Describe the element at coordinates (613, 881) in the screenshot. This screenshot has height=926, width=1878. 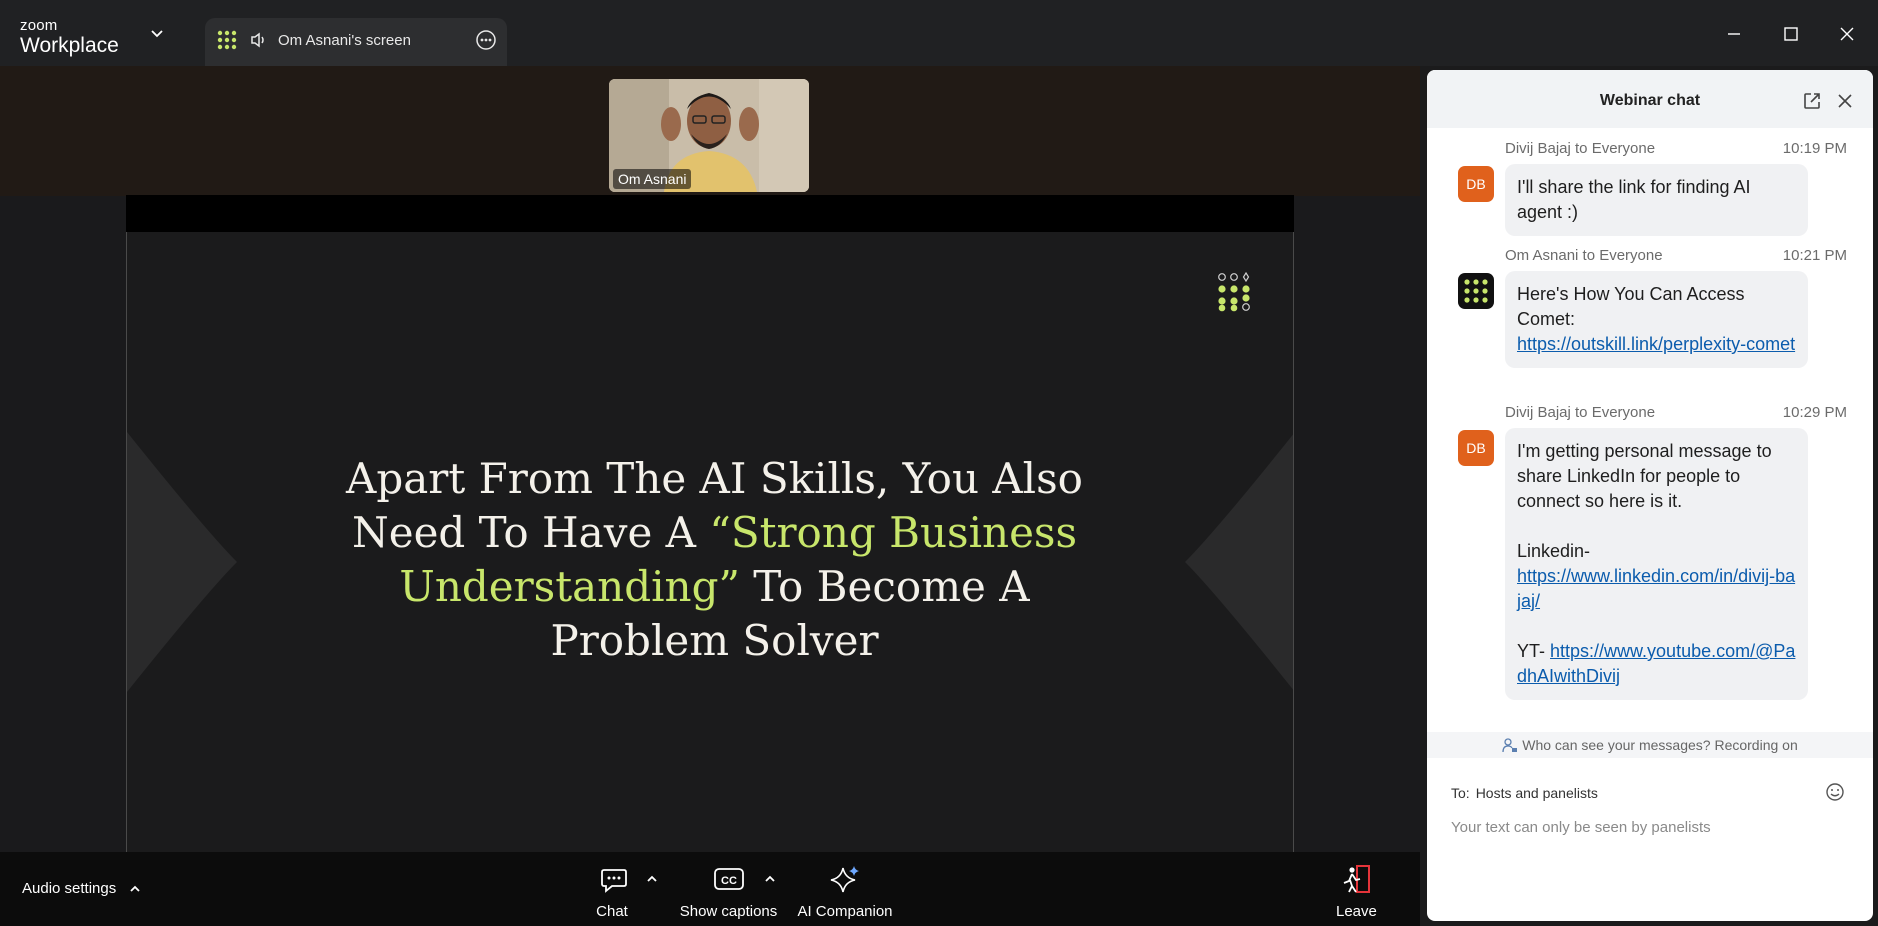
I see `chat-icon` at that location.